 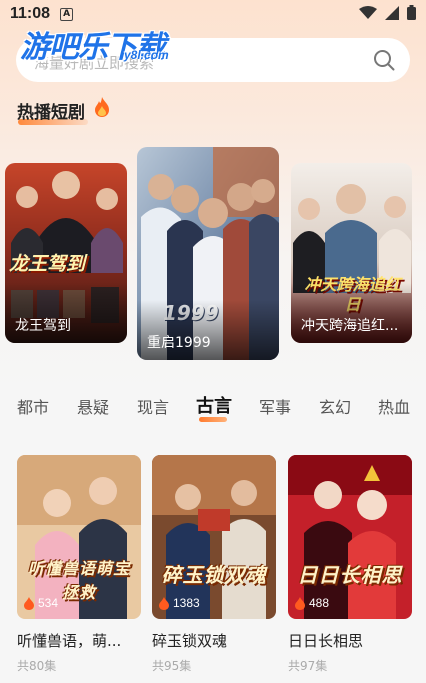 I want to click on drama-thumbnail: 日日长相思 488, so click(x=350, y=537).